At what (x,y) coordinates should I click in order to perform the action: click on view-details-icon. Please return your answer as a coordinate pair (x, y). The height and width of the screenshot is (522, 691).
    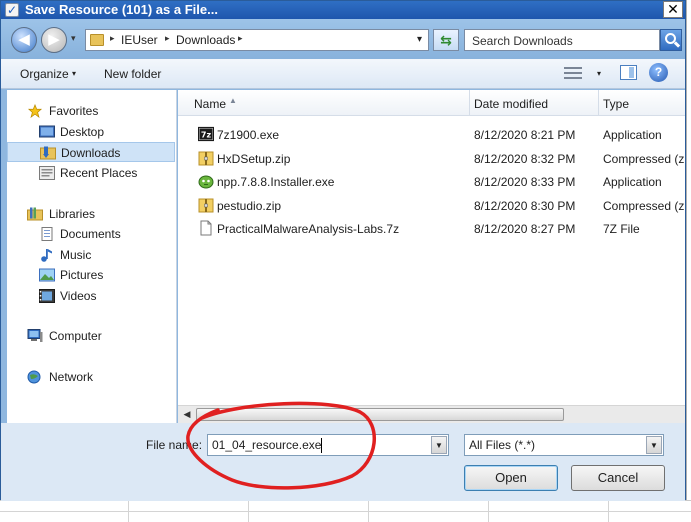
    Looking at the image, I should click on (573, 73).